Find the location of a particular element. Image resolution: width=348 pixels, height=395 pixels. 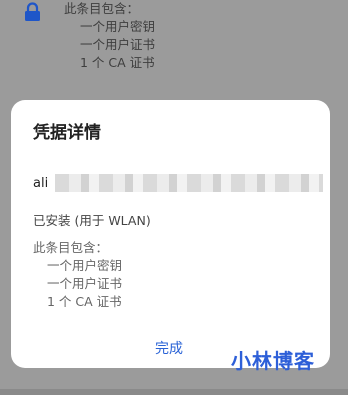

contains-label: 此条目包含： is located at coordinates (71, 247).